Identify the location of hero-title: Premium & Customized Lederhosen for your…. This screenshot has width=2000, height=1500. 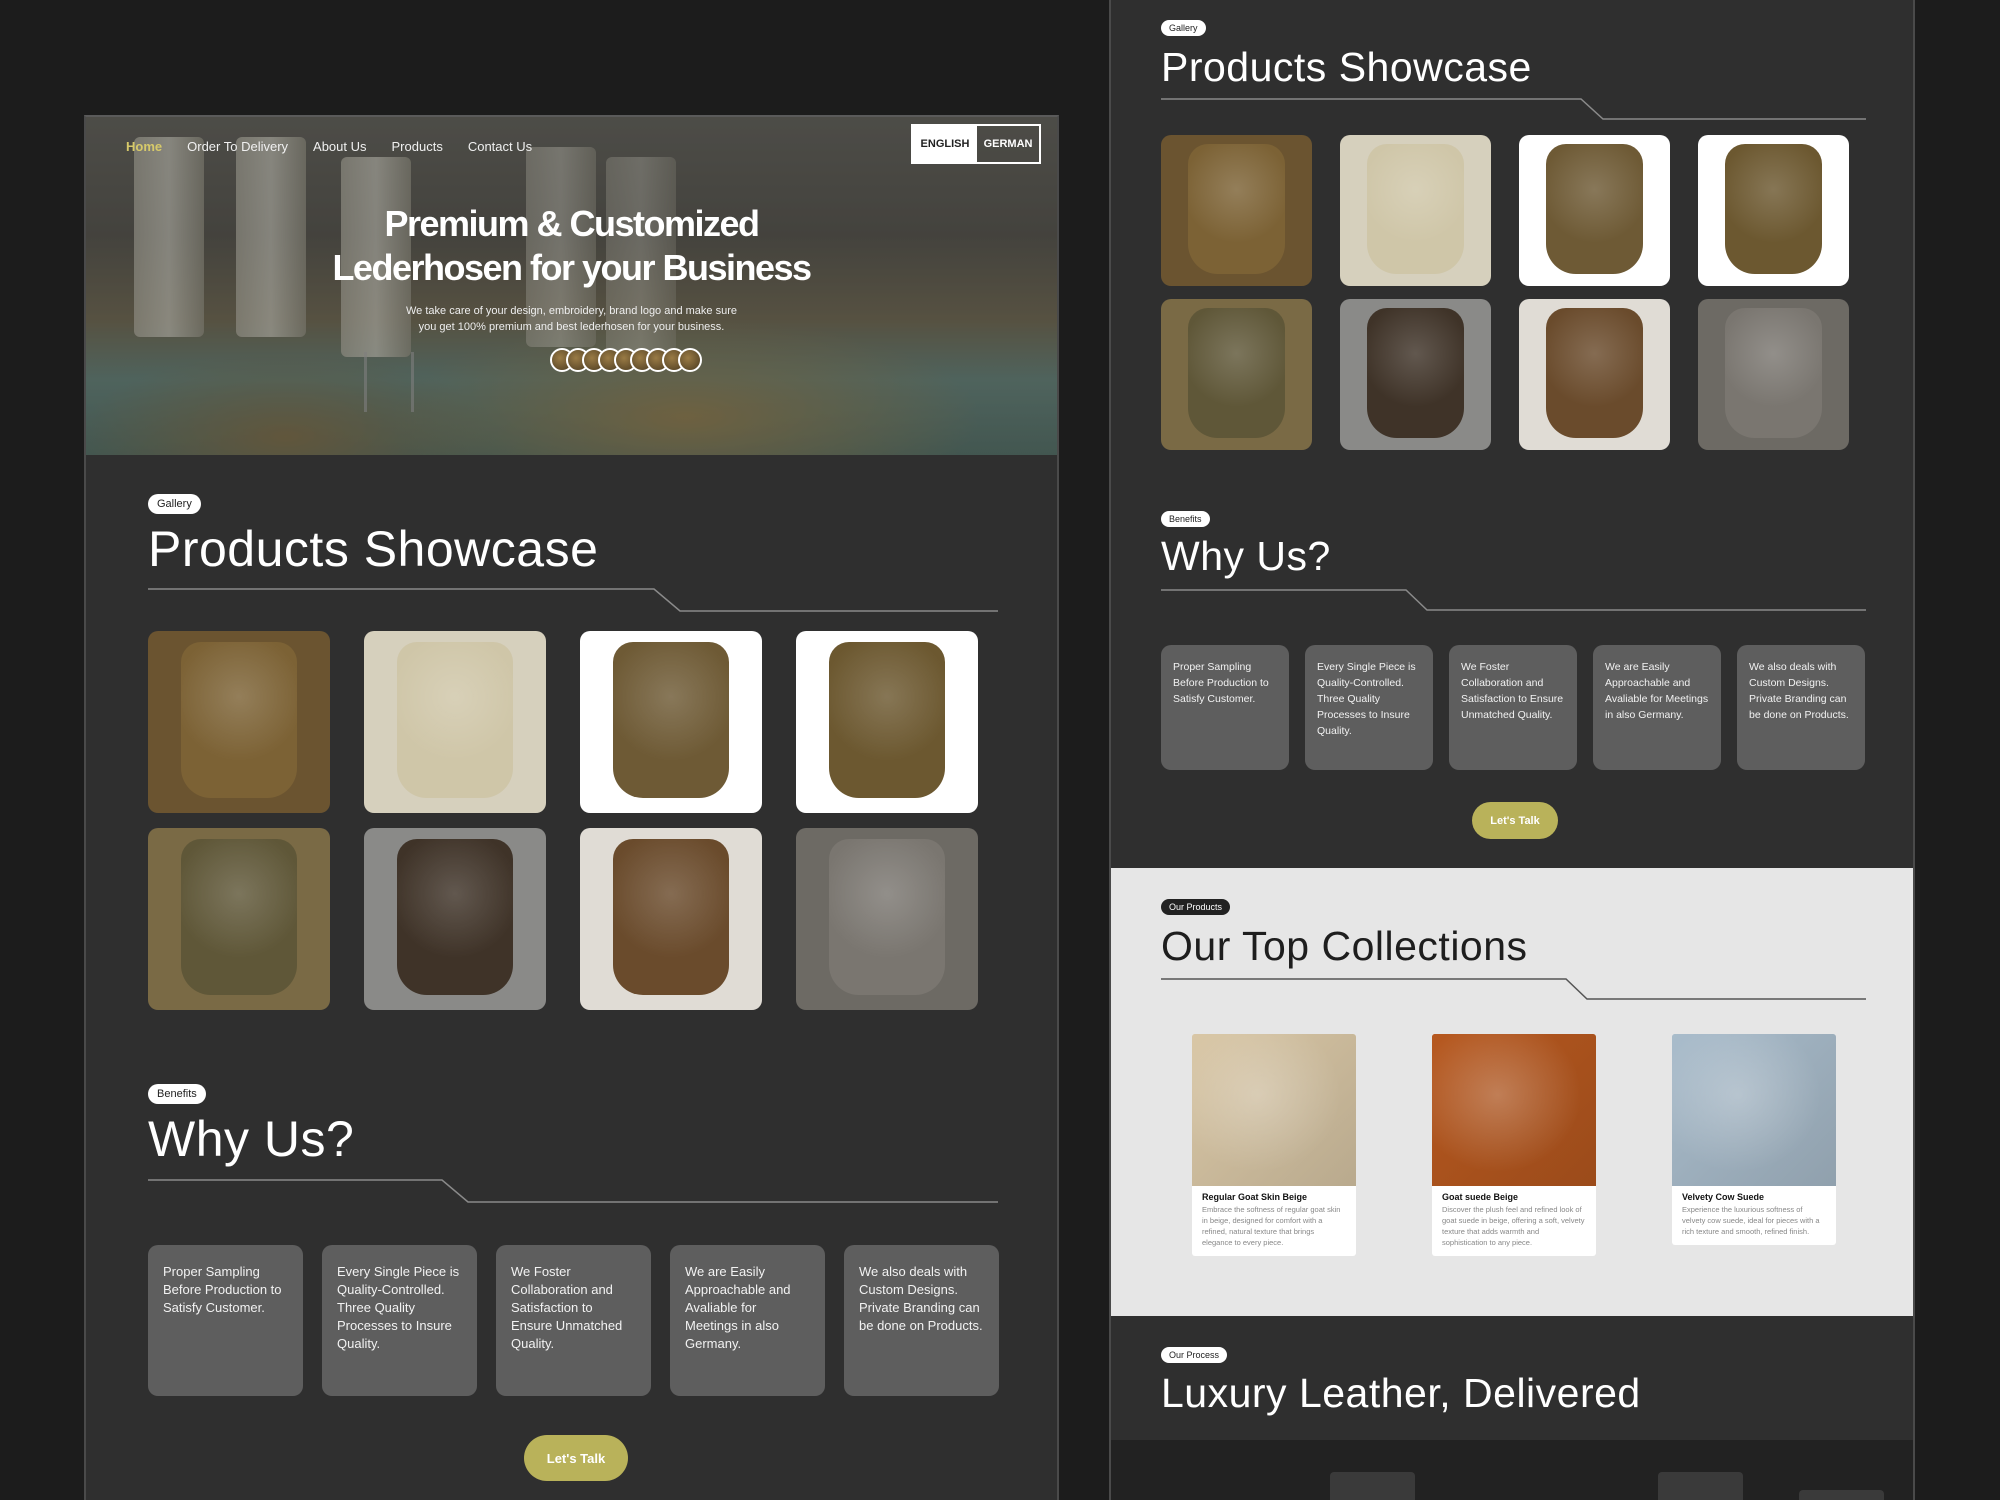
(571, 246).